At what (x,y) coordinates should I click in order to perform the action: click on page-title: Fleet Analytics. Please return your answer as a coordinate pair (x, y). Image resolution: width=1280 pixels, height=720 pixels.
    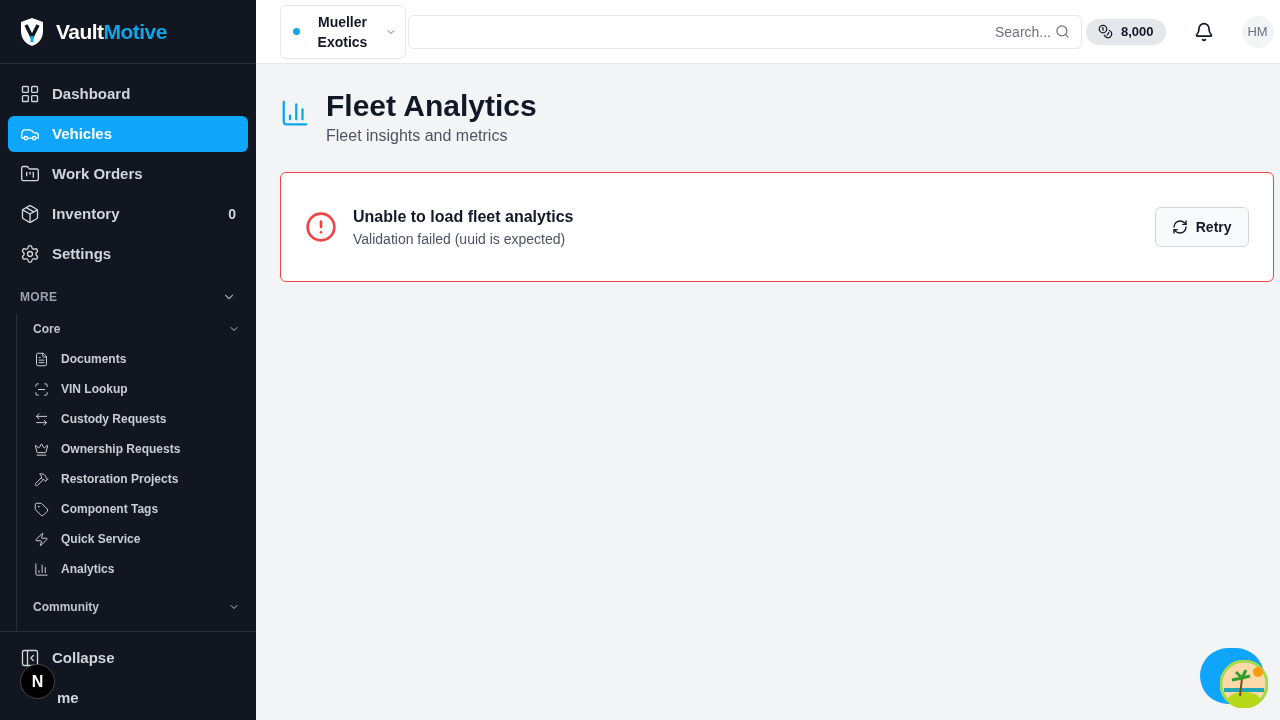
    Looking at the image, I should click on (431, 106).